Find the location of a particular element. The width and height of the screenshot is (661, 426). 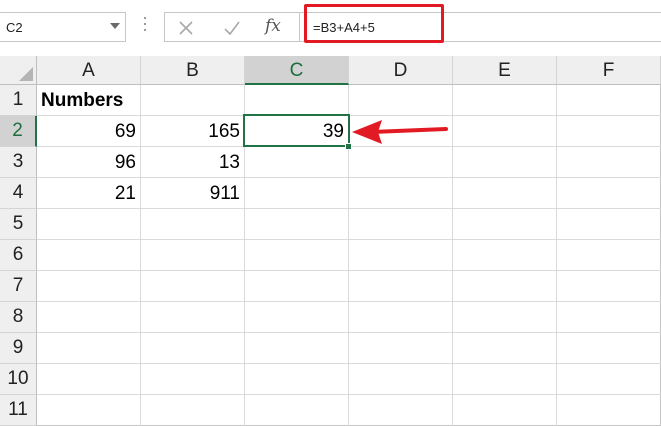

column-header-d: D is located at coordinates (401, 70).